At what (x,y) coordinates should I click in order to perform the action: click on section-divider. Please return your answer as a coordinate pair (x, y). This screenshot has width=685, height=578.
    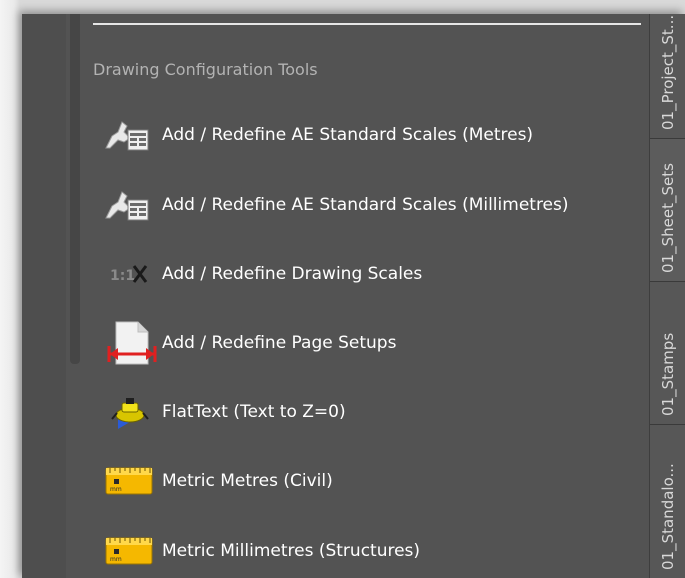
    Looking at the image, I should click on (367, 24).